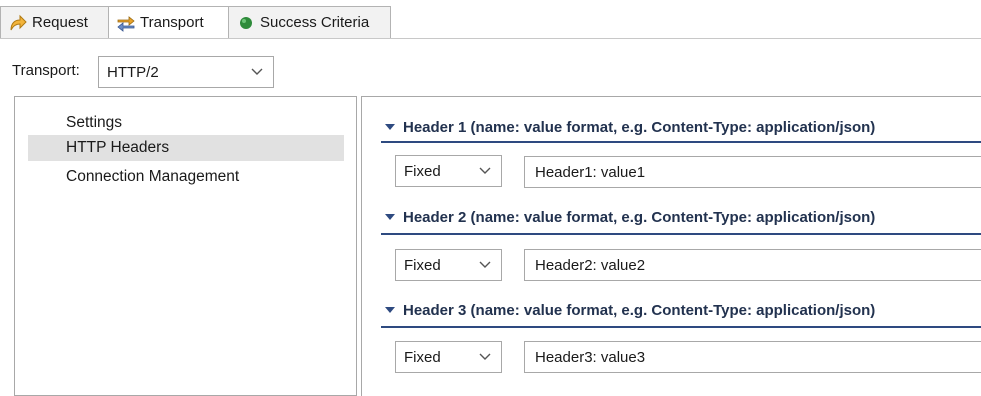 Image resolution: width=981 pixels, height=396 pixels. I want to click on header-3-value-text: Header3: value3, so click(590, 357).